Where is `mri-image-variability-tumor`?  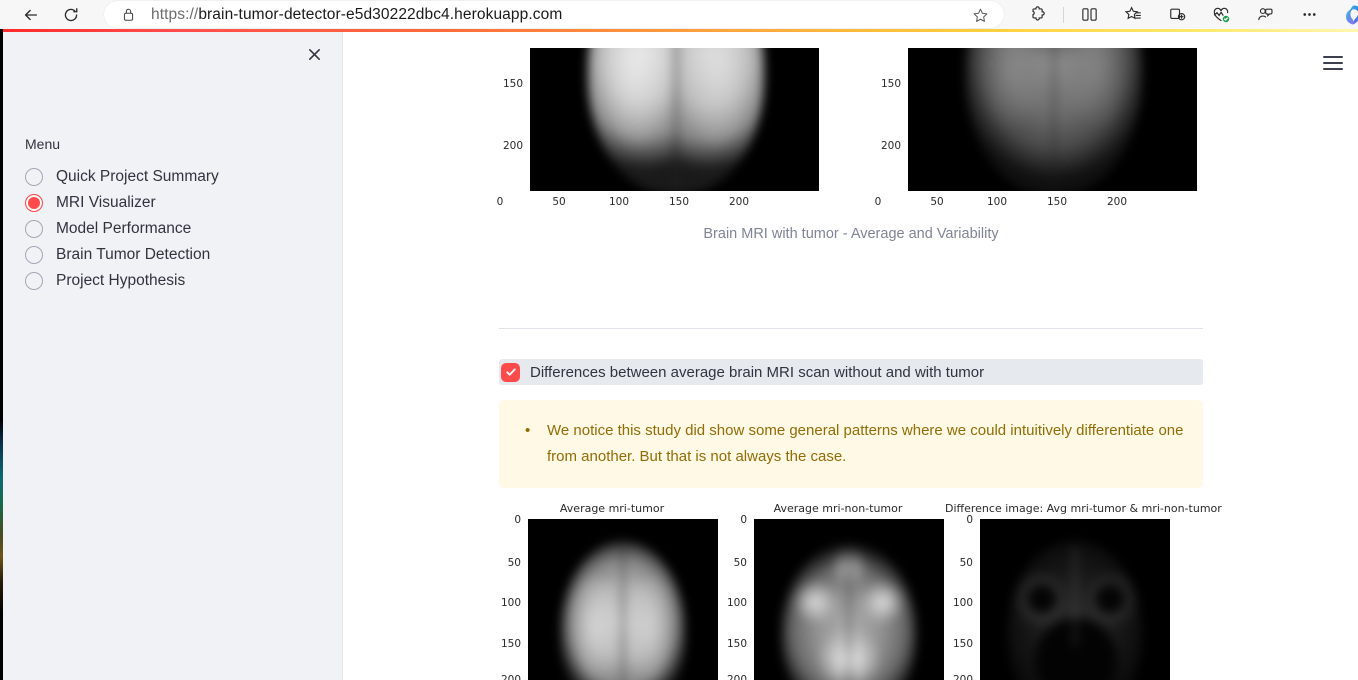 mri-image-variability-tumor is located at coordinates (1052, 119).